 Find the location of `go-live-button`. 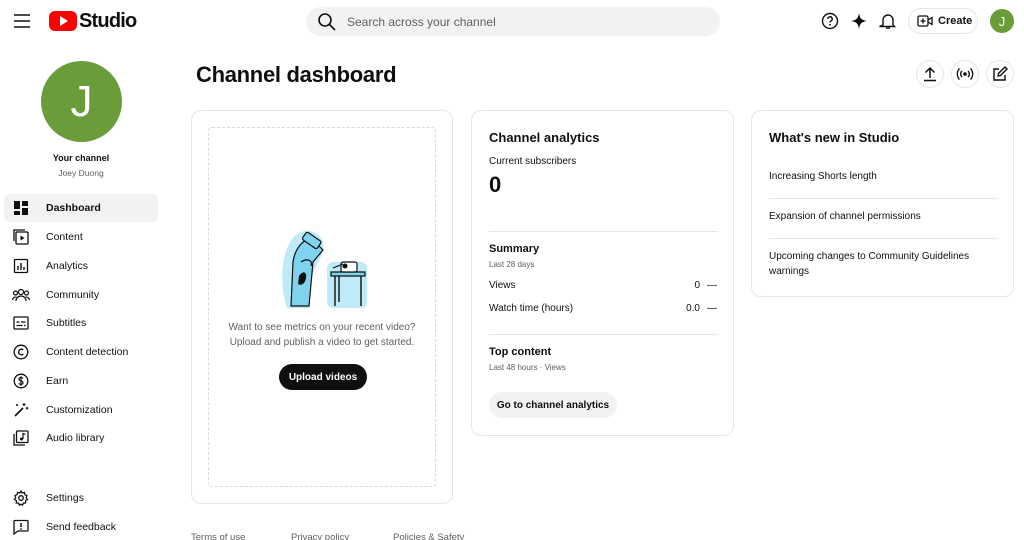

go-live-button is located at coordinates (965, 74).